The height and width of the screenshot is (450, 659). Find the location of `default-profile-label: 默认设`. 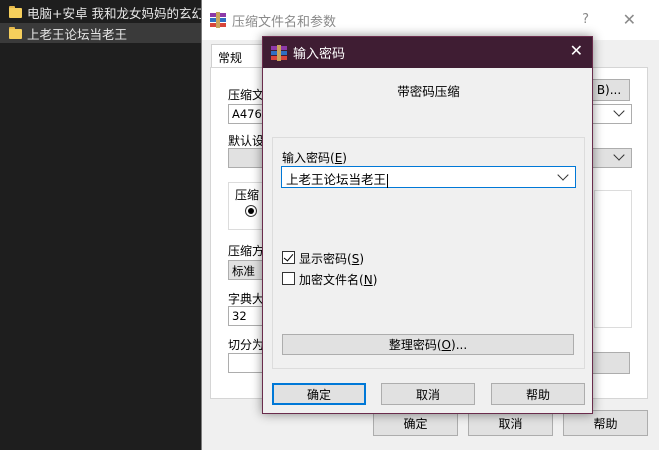

default-profile-label: 默认设 is located at coordinates (246, 141).